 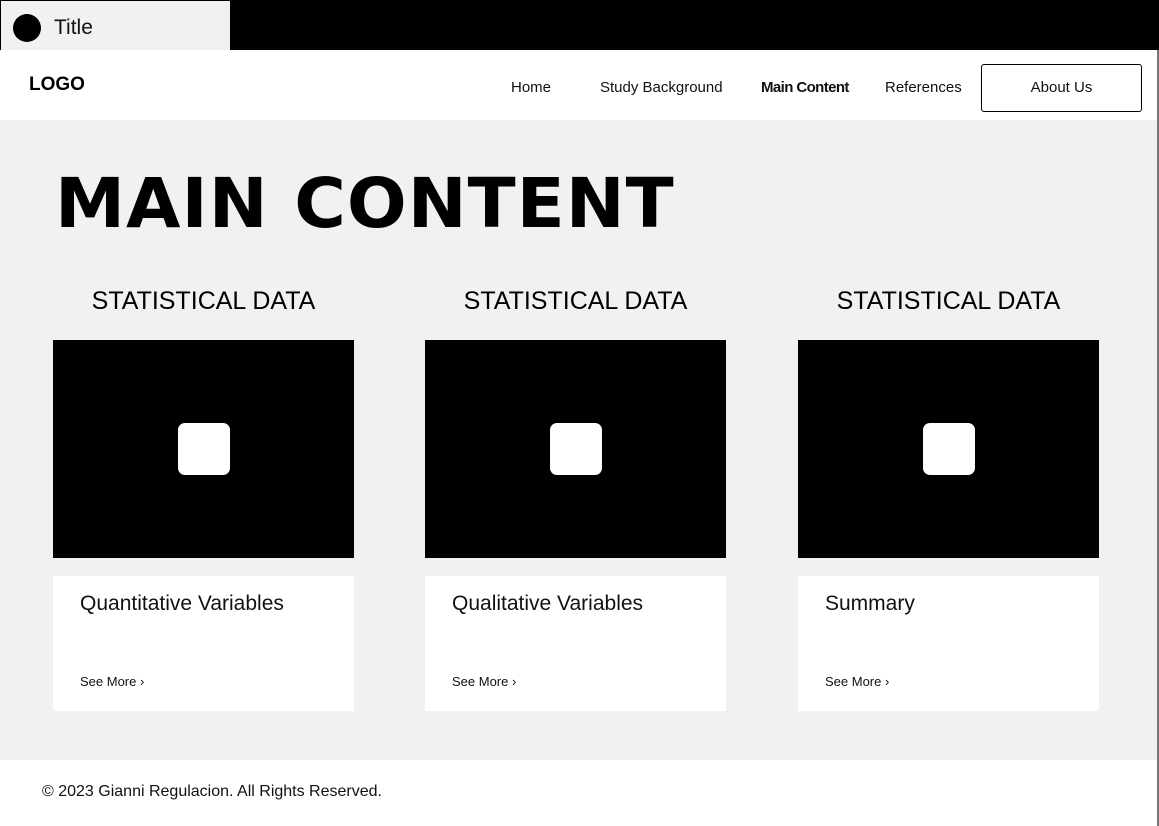 I want to click on nav-link-main-content: Main Content, so click(x=805, y=88).